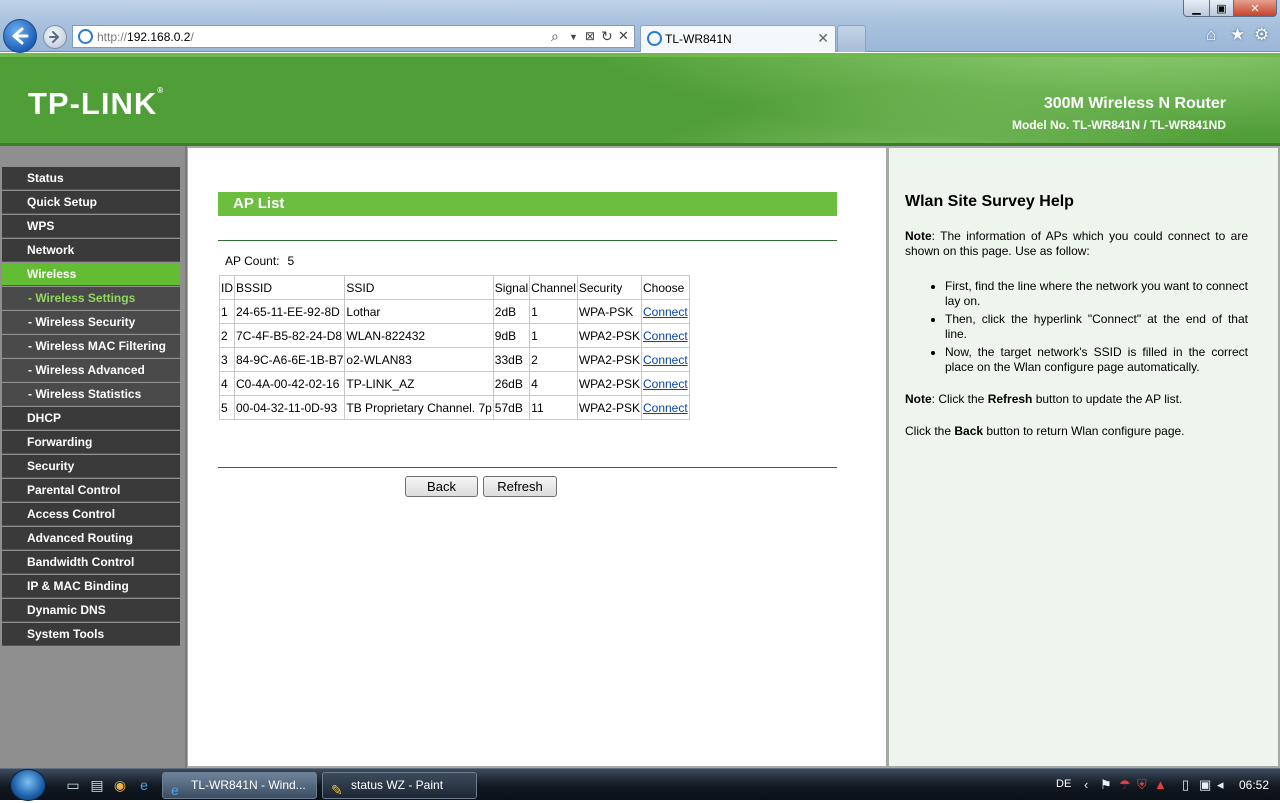 The width and height of the screenshot is (1280, 803). I want to click on close-window-button: ✕, so click(1255, 8).